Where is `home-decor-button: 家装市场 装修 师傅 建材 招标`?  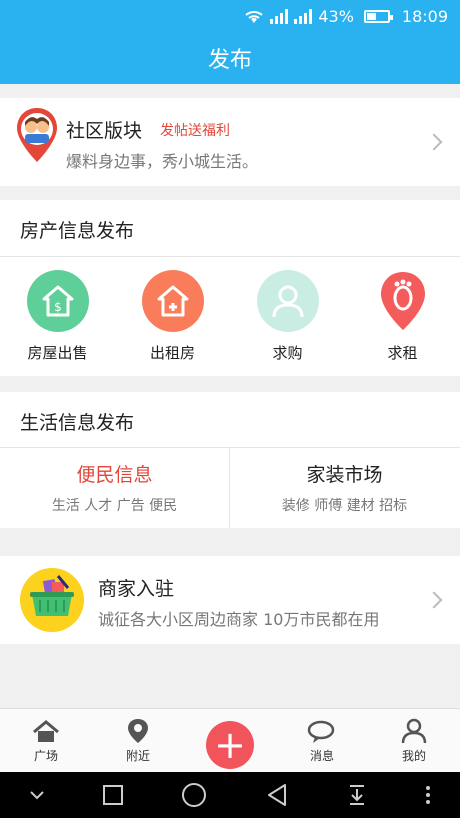
home-decor-button: 家装市场 装修 师傅 建材 招标 is located at coordinates (344, 488).